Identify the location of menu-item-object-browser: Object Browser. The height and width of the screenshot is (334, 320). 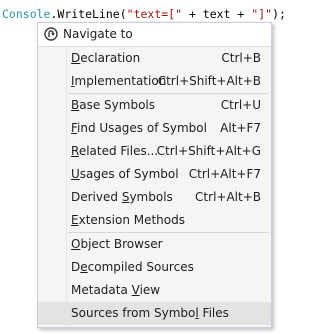
(154, 244).